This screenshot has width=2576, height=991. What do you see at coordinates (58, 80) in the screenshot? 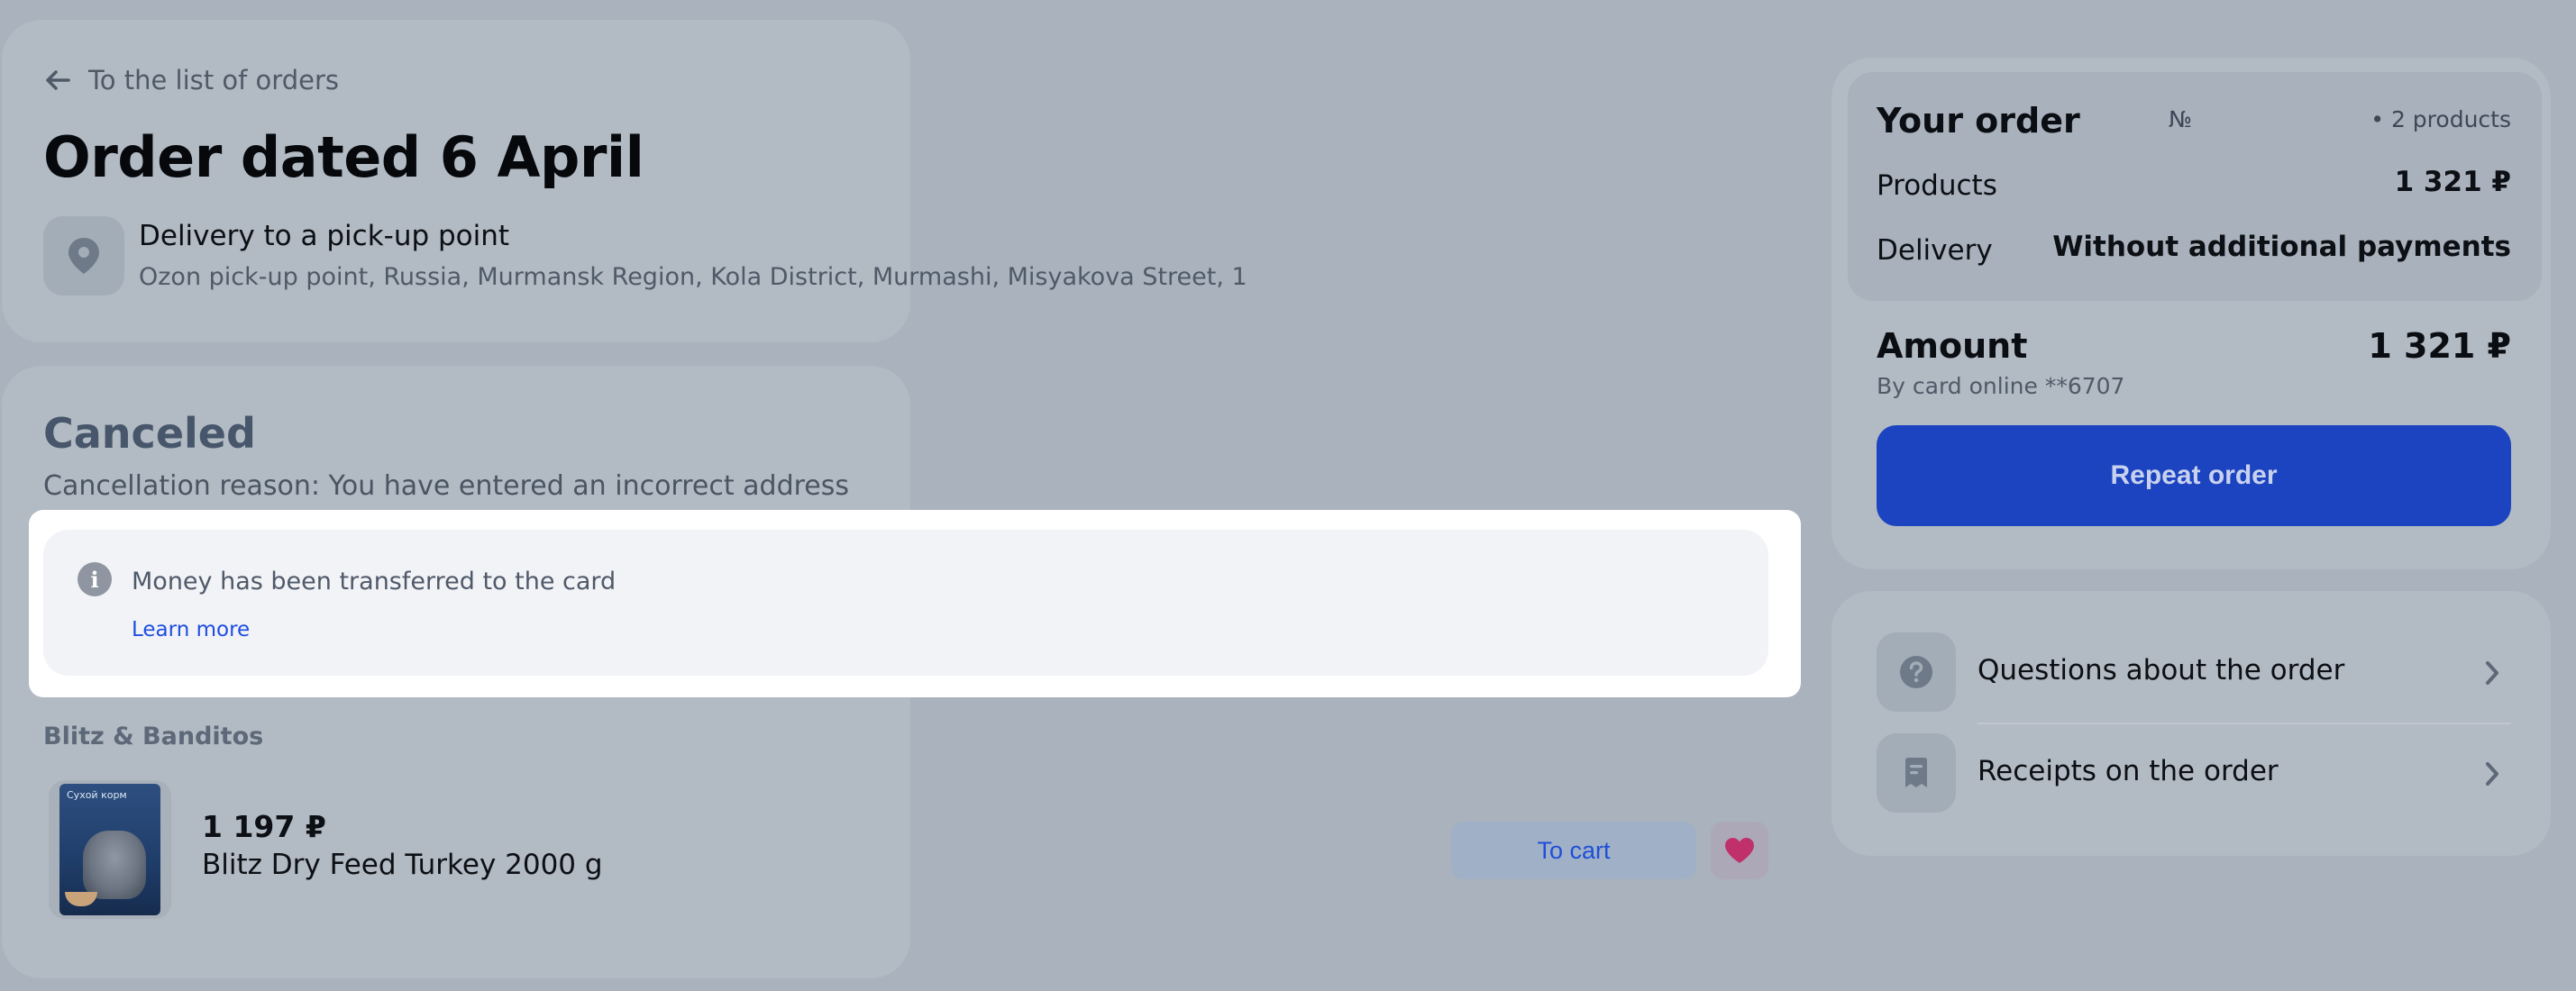
I see `arrow-left-icon` at bounding box center [58, 80].